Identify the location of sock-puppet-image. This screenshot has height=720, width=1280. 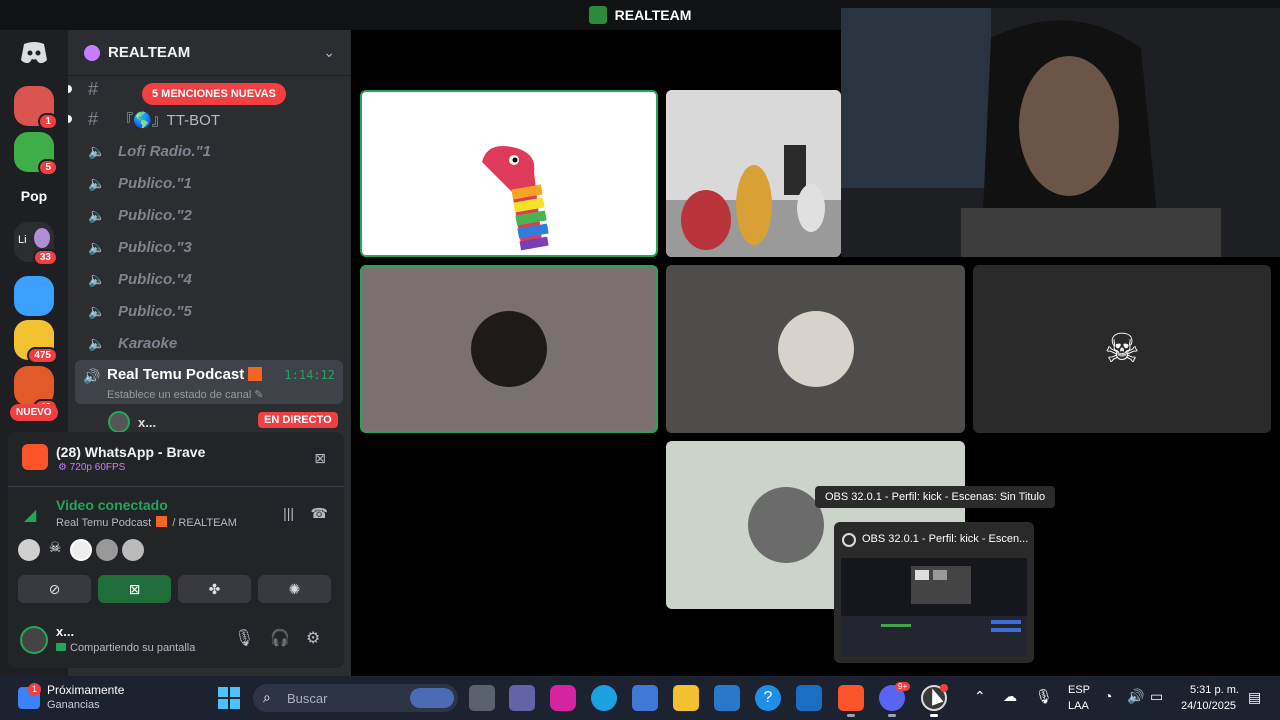
(515, 198).